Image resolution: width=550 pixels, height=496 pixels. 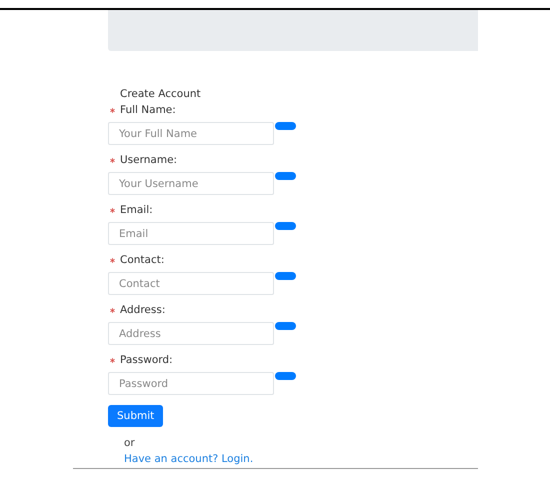 What do you see at coordinates (191, 283) in the screenshot?
I see `input-field: Contact` at bounding box center [191, 283].